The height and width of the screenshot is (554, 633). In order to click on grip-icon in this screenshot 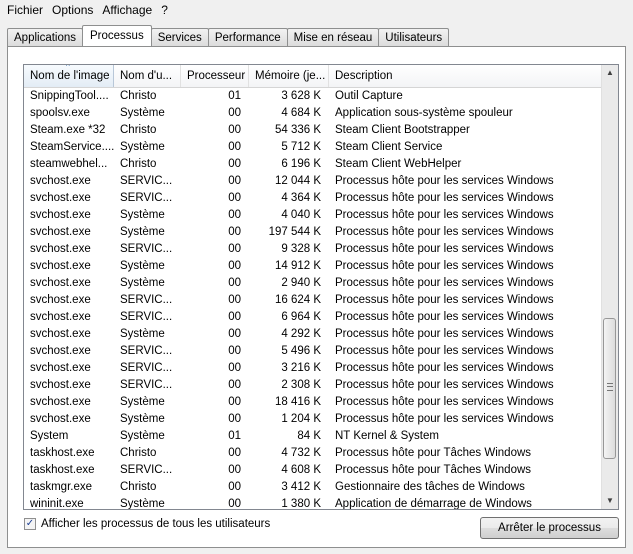, I will do `click(610, 387)`.